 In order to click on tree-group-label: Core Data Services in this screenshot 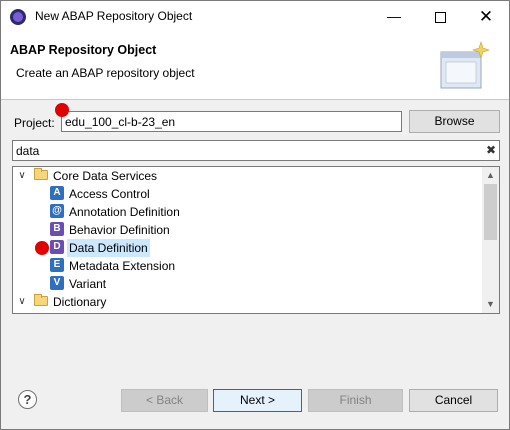, I will do `click(105, 176)`.